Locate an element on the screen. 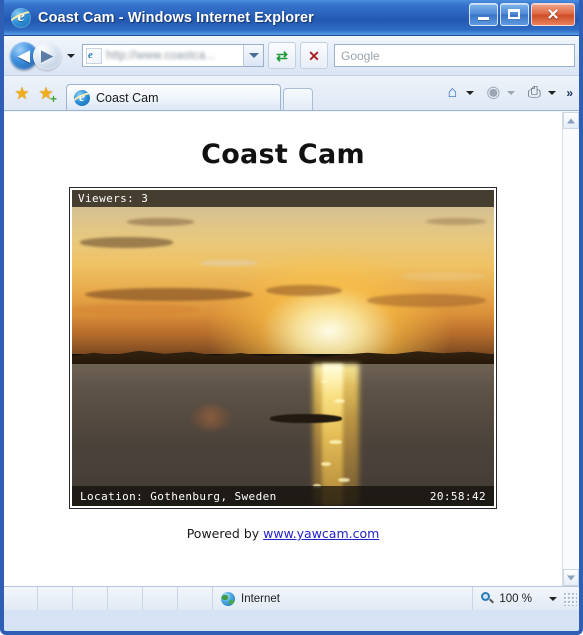 This screenshot has height=635, width=583. maximize-button is located at coordinates (514, 14).